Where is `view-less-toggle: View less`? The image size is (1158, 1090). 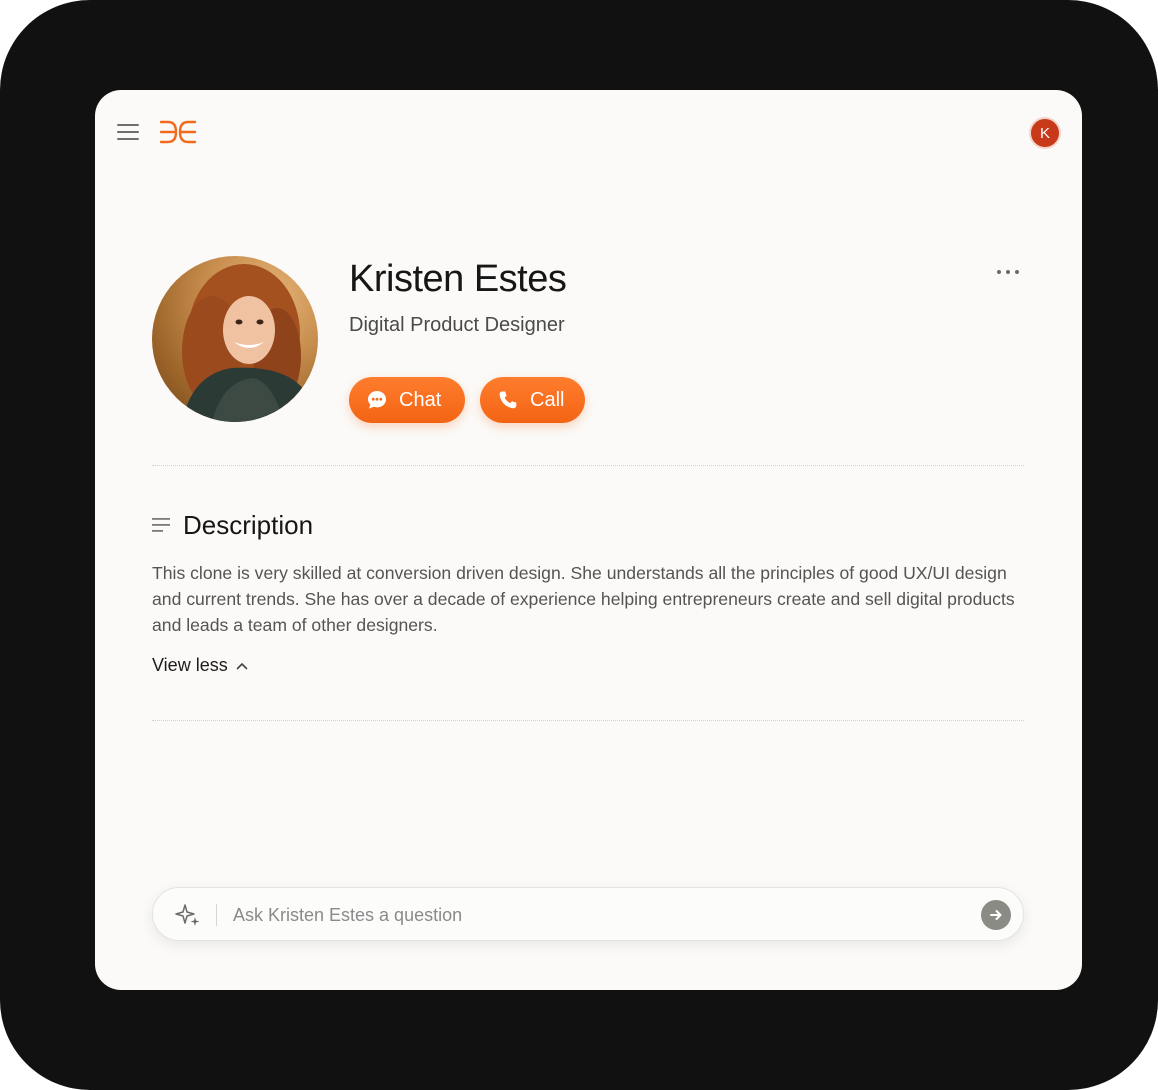 view-less-toggle: View less is located at coordinates (200, 665).